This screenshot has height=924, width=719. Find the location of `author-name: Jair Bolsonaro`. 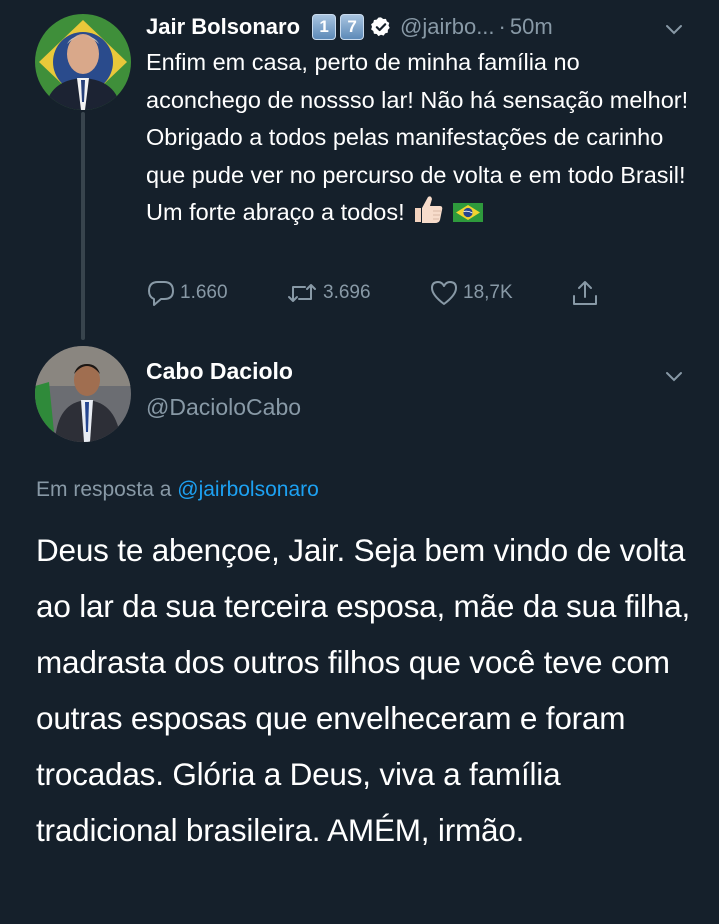

author-name: Jair Bolsonaro is located at coordinates (223, 27).